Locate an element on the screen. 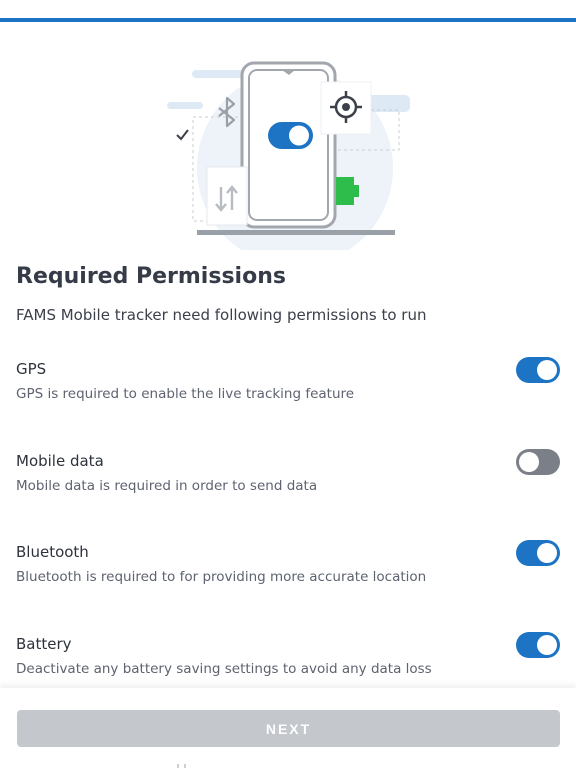 The width and height of the screenshot is (576, 768). page-title: Required Permissions is located at coordinates (151, 276).